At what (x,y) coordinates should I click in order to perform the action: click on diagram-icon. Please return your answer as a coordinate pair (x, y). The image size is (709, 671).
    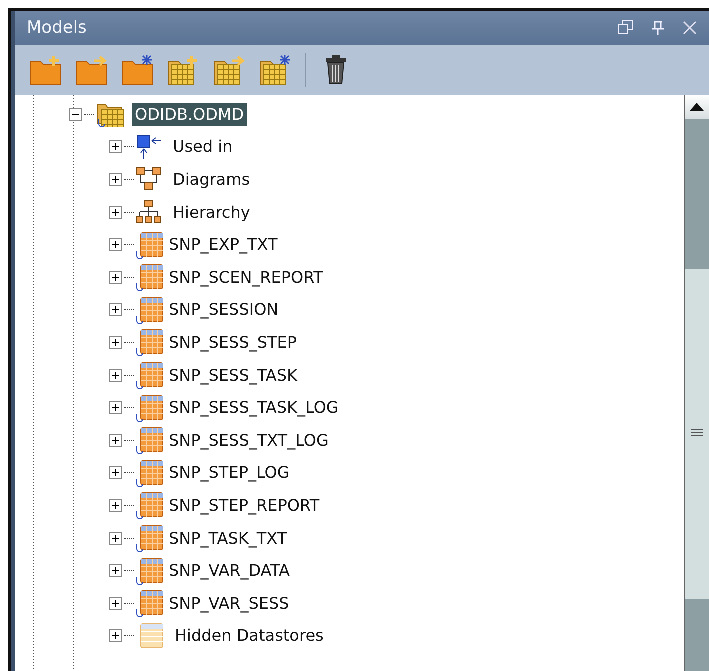
    Looking at the image, I should click on (149, 179).